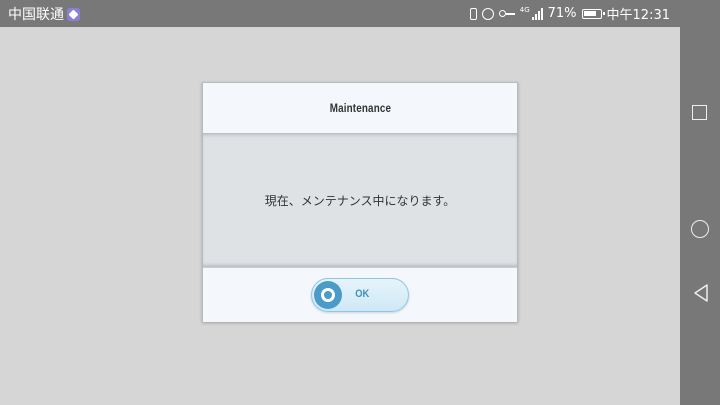  What do you see at coordinates (473, 13) in the screenshot?
I see `vibrate-icon` at bounding box center [473, 13].